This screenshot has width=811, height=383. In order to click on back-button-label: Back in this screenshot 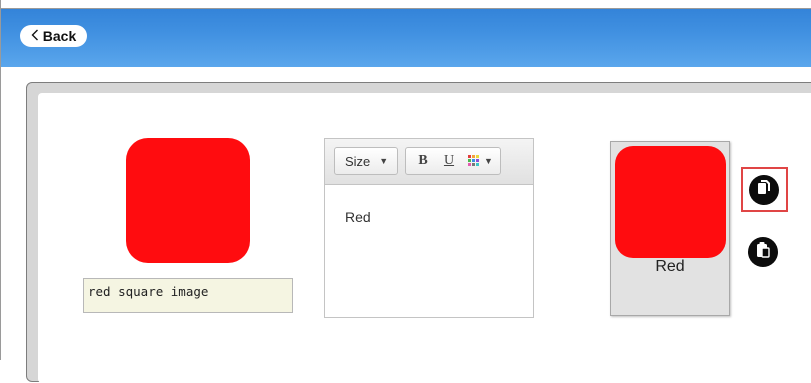, I will do `click(59, 36)`.